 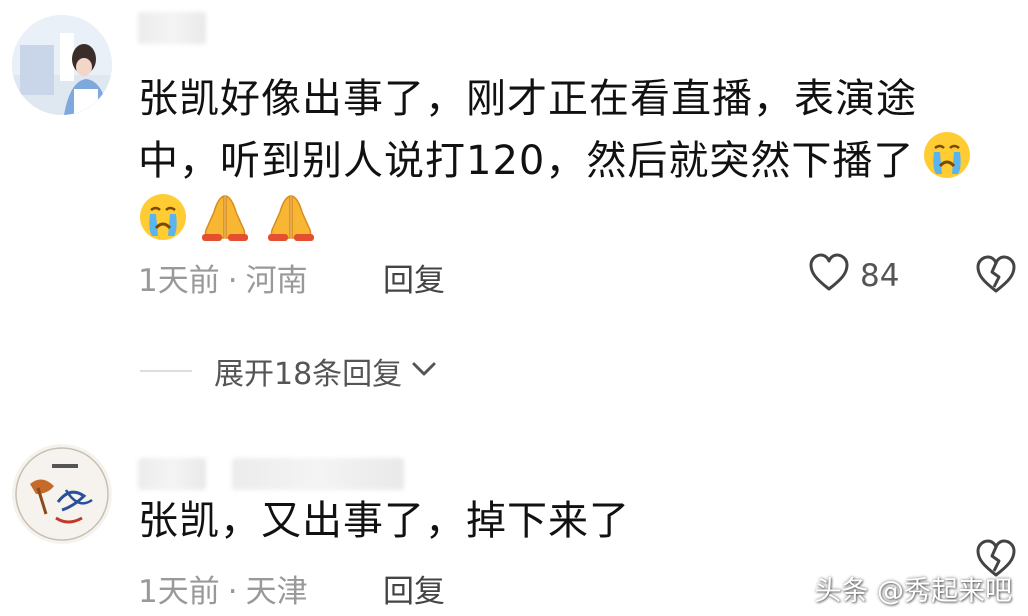 What do you see at coordinates (276, 592) in the screenshot?
I see `comment-location: 天津` at bounding box center [276, 592].